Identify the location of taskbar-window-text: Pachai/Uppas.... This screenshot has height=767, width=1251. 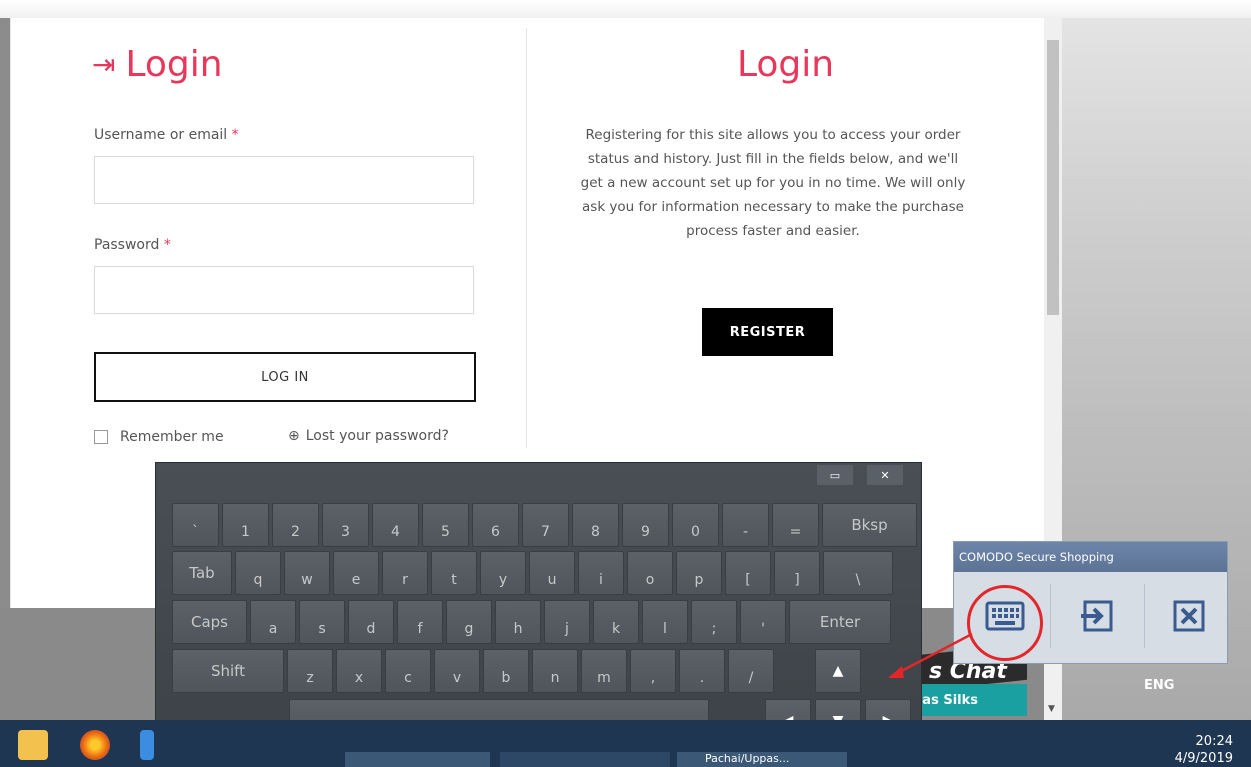
(747, 758).